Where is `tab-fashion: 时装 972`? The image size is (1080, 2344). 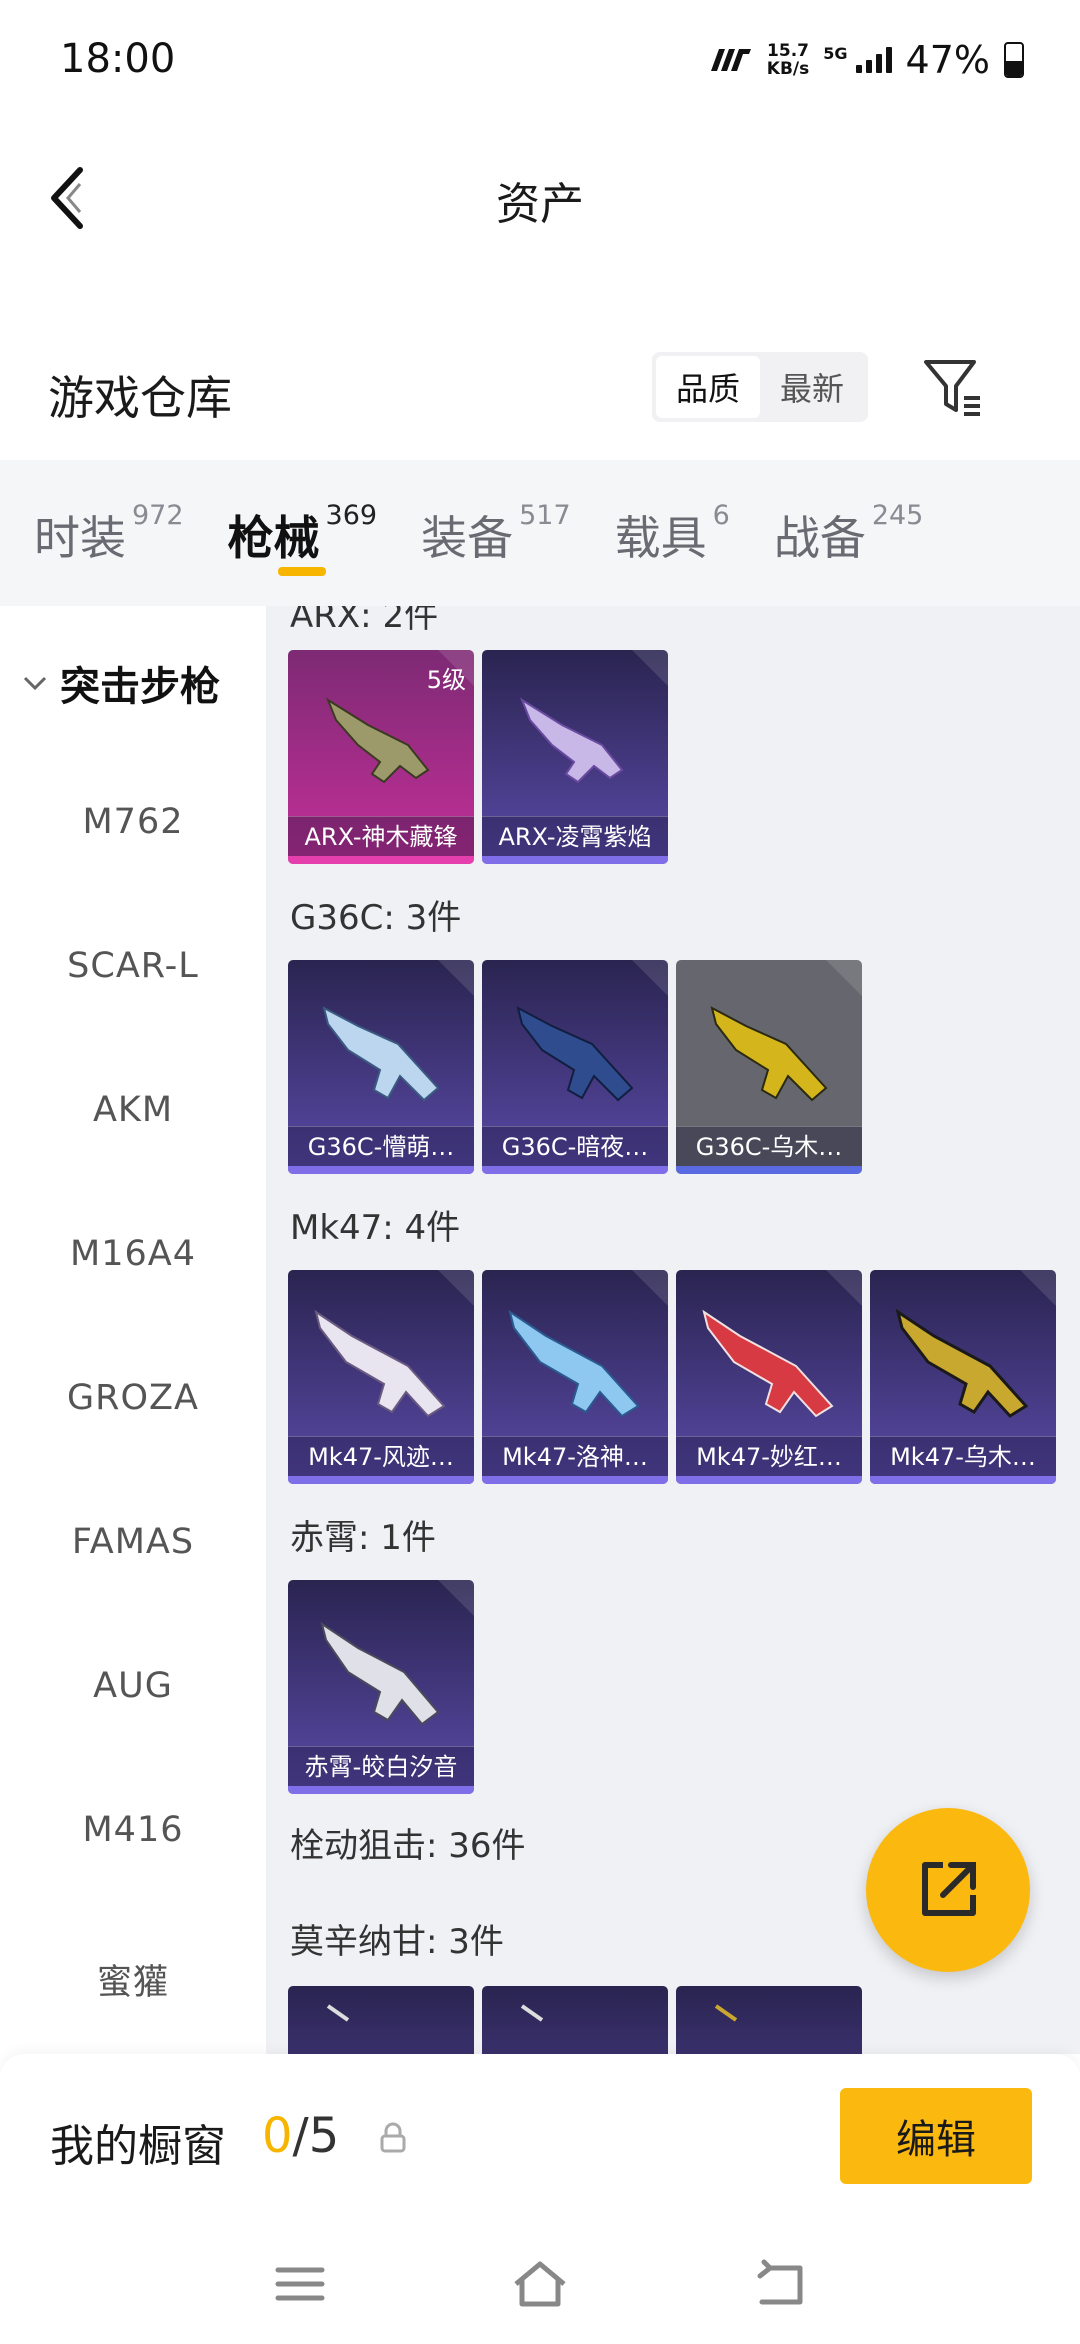
tab-fashion: 时装 972 is located at coordinates (97, 533).